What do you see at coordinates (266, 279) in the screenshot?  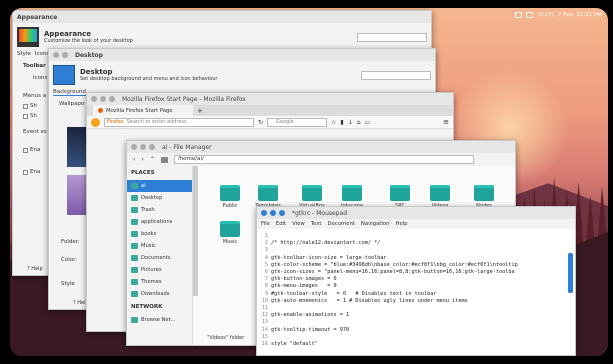 I see `line-number: 7` at bounding box center [266, 279].